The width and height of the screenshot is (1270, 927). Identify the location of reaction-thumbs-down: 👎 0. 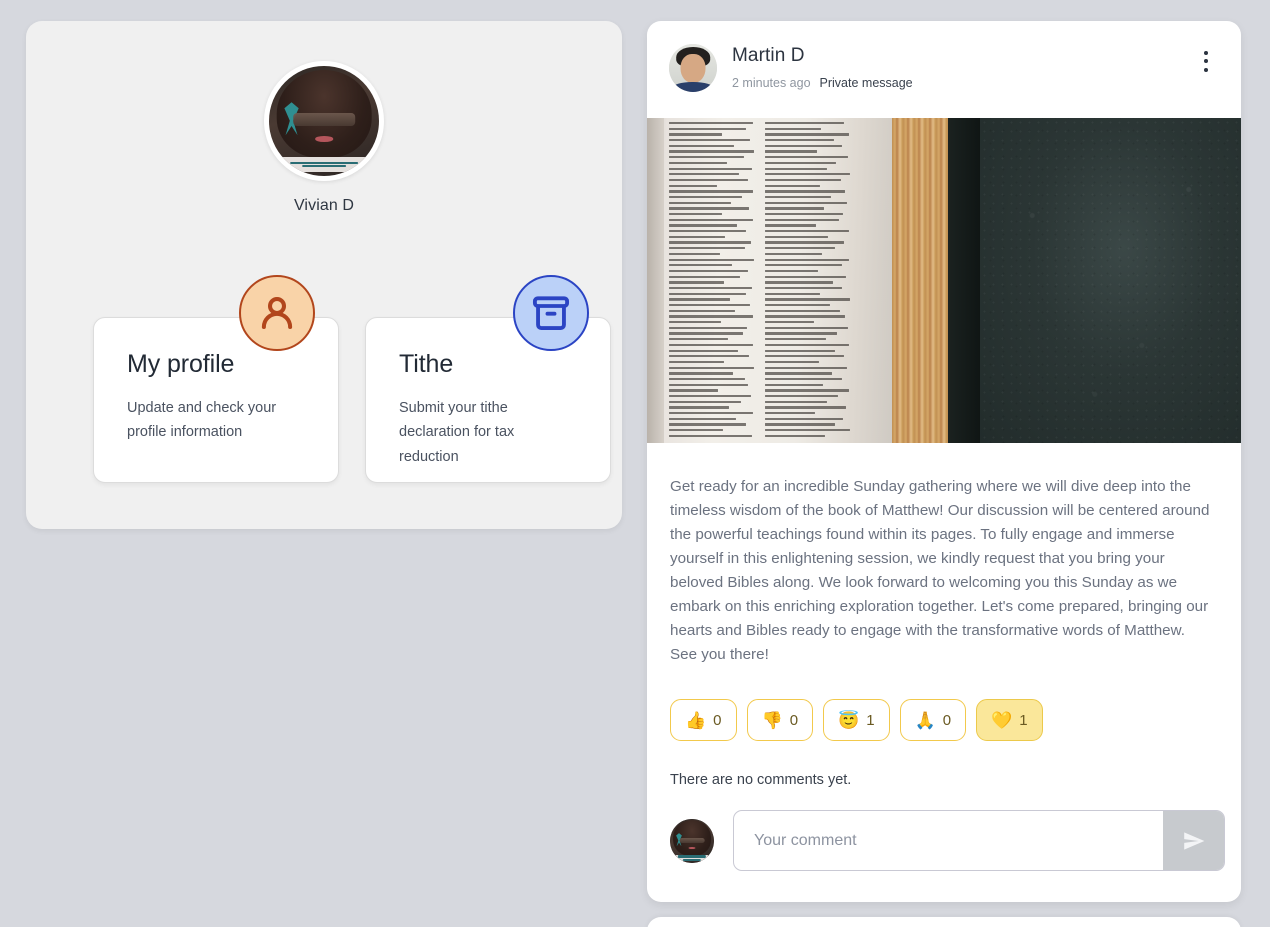
(780, 720).